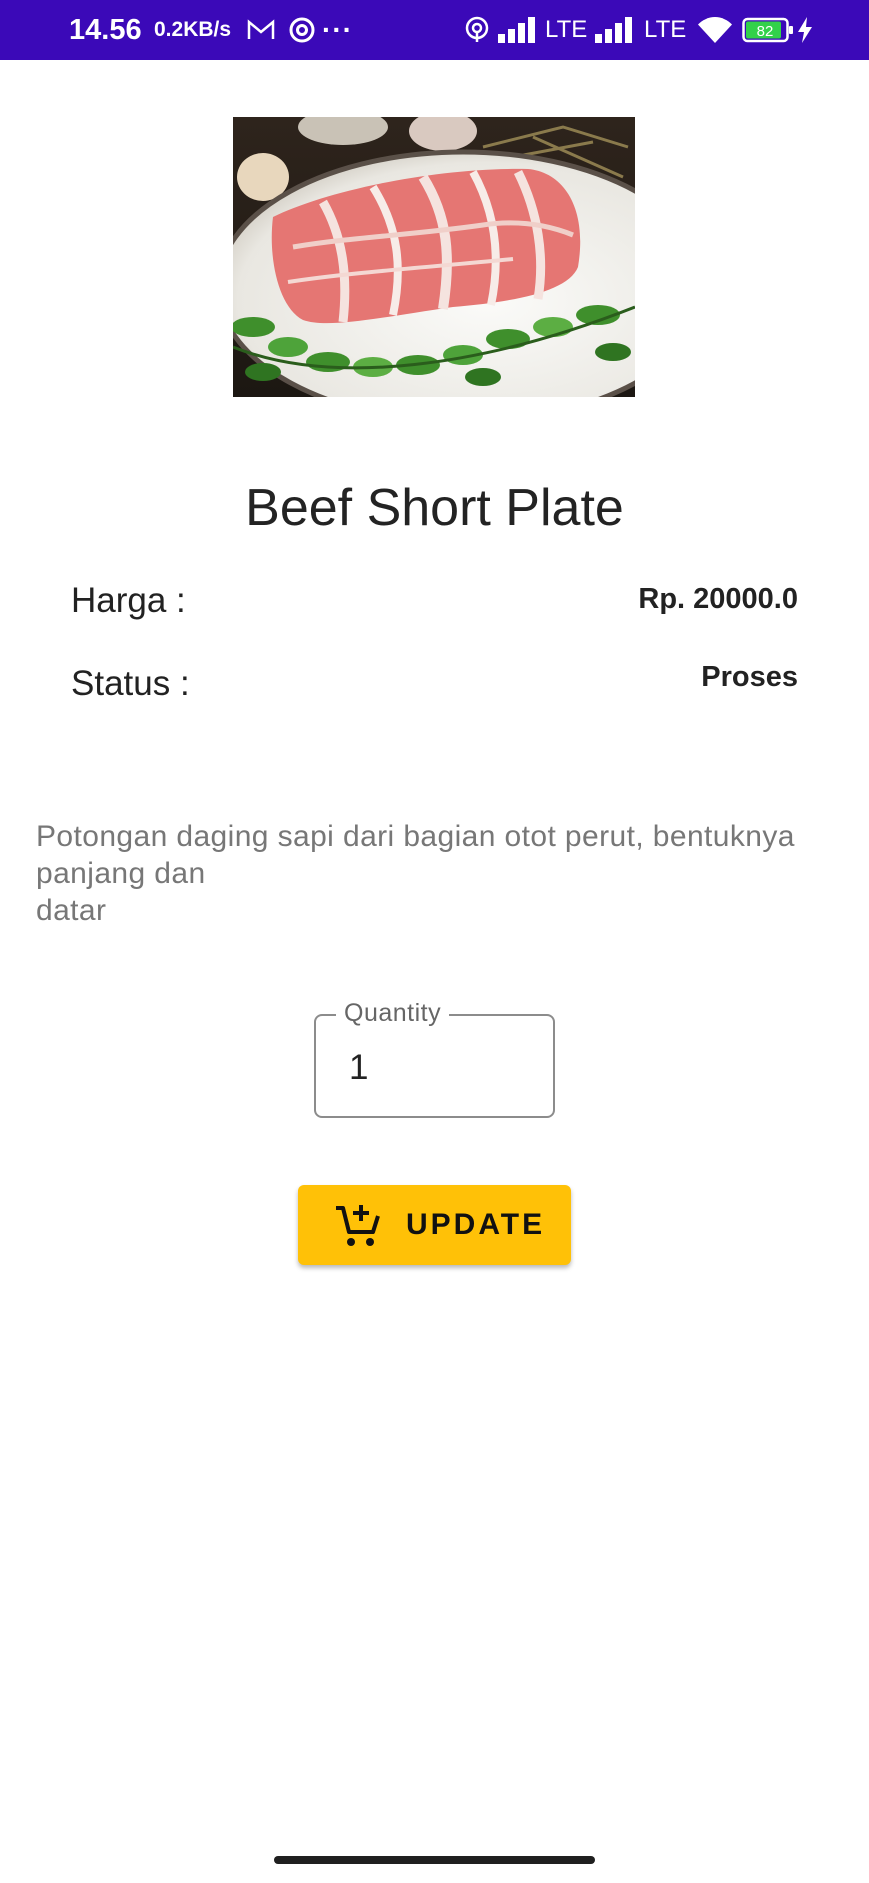  I want to click on home-indicator, so click(434, 1860).